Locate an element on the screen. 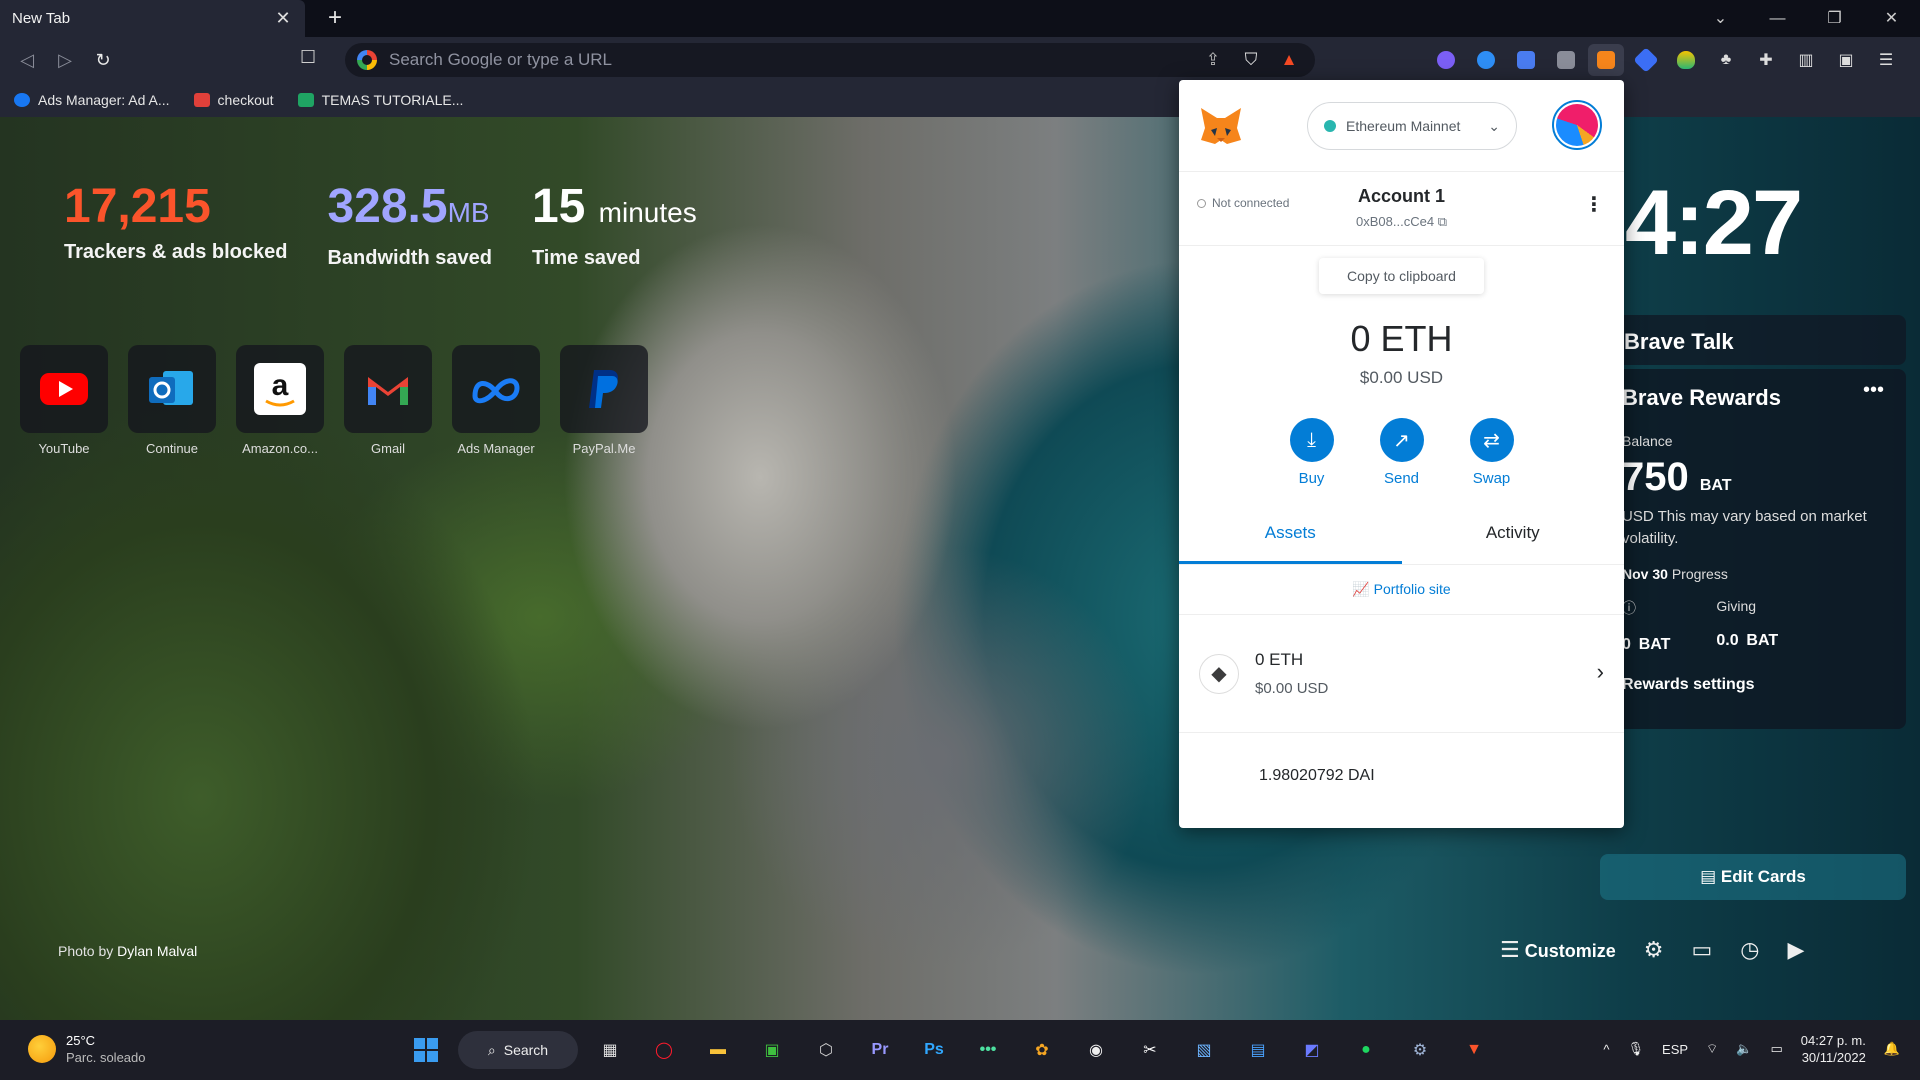 The width and height of the screenshot is (1920, 1080). edit-cards-button: ▤ Edit Cards is located at coordinates (1753, 877).